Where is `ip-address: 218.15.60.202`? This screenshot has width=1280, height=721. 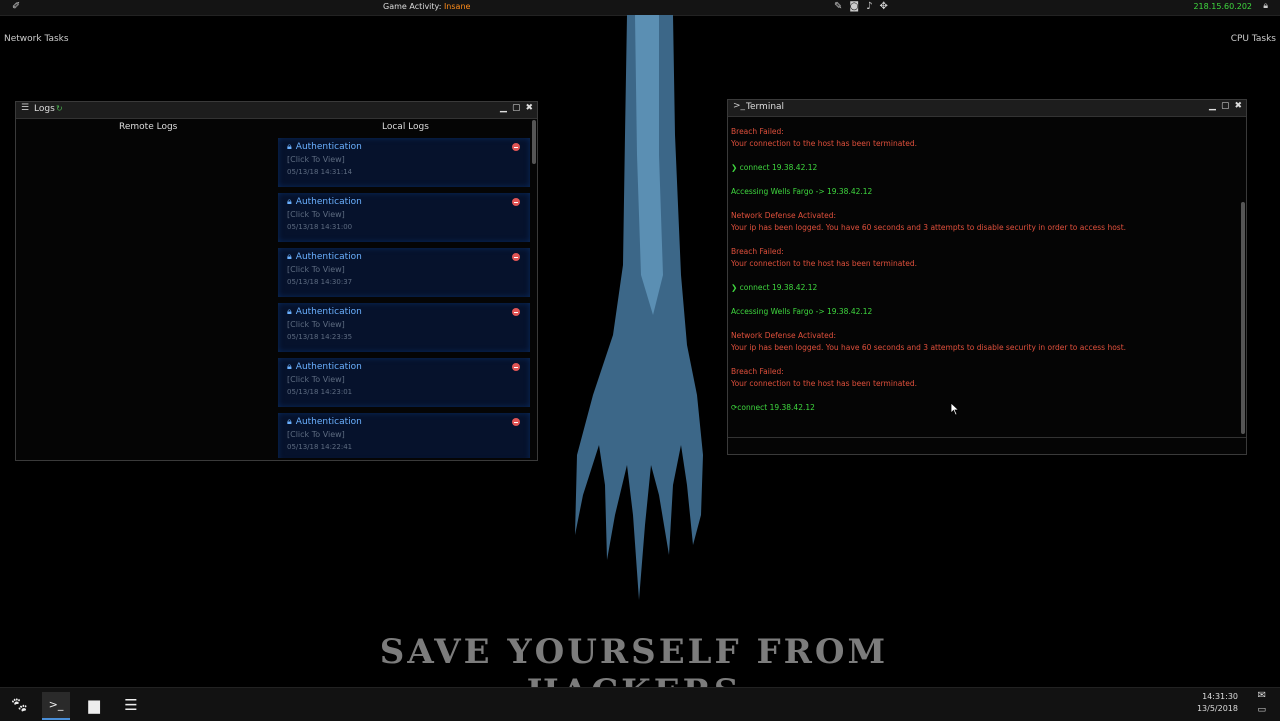 ip-address: 218.15.60.202 is located at coordinates (1222, 6).